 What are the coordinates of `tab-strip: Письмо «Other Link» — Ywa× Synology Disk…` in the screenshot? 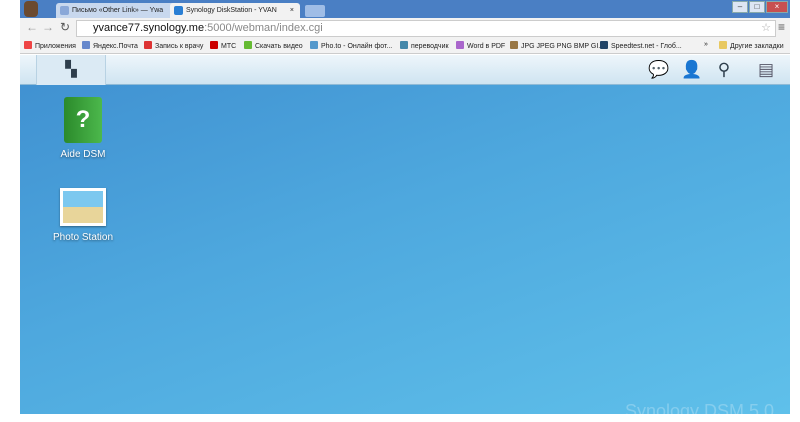 It's located at (405, 9).